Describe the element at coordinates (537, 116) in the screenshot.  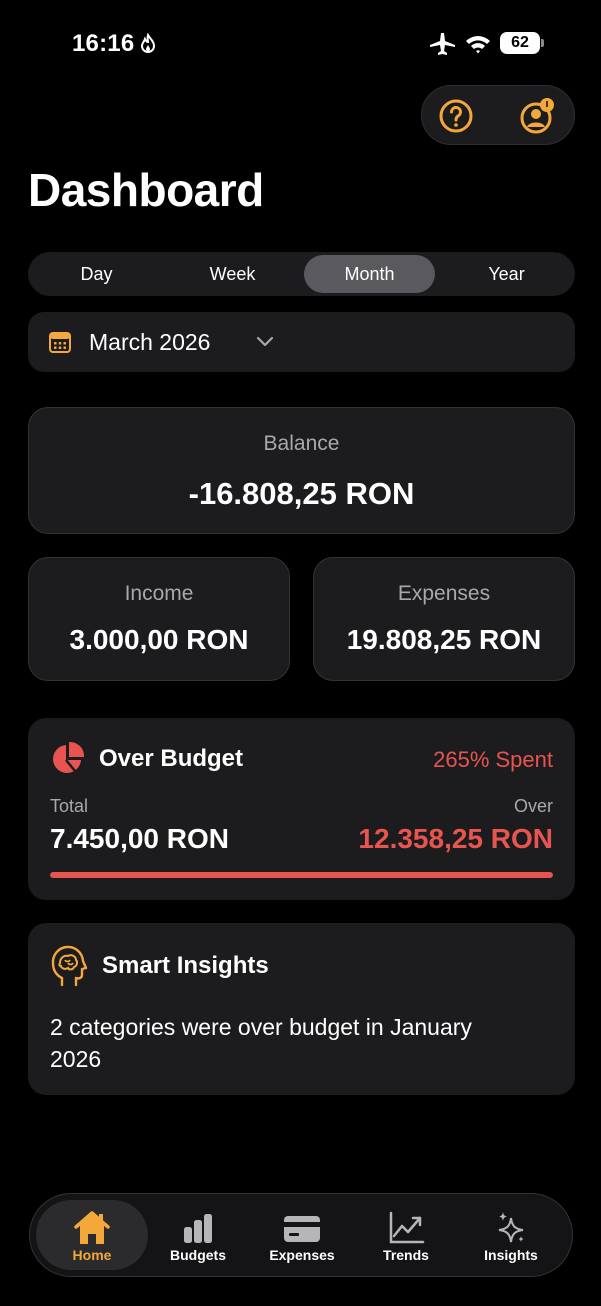
I see `profile-icon` at that location.